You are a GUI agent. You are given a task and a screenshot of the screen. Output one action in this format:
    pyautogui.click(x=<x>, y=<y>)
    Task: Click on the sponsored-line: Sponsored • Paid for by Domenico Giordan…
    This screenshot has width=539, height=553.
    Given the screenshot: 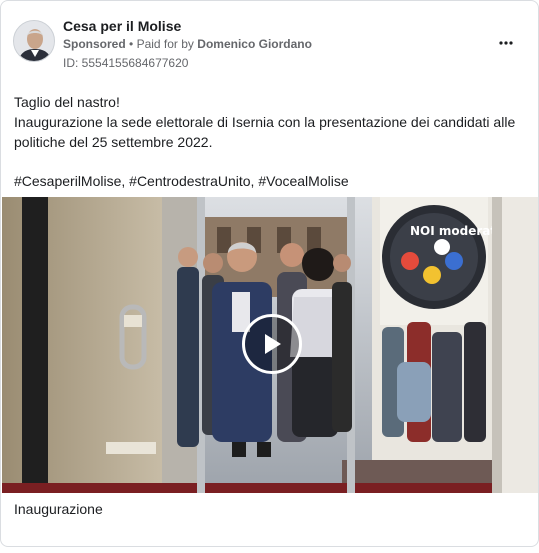 What is the action you would take?
    pyautogui.click(x=187, y=44)
    